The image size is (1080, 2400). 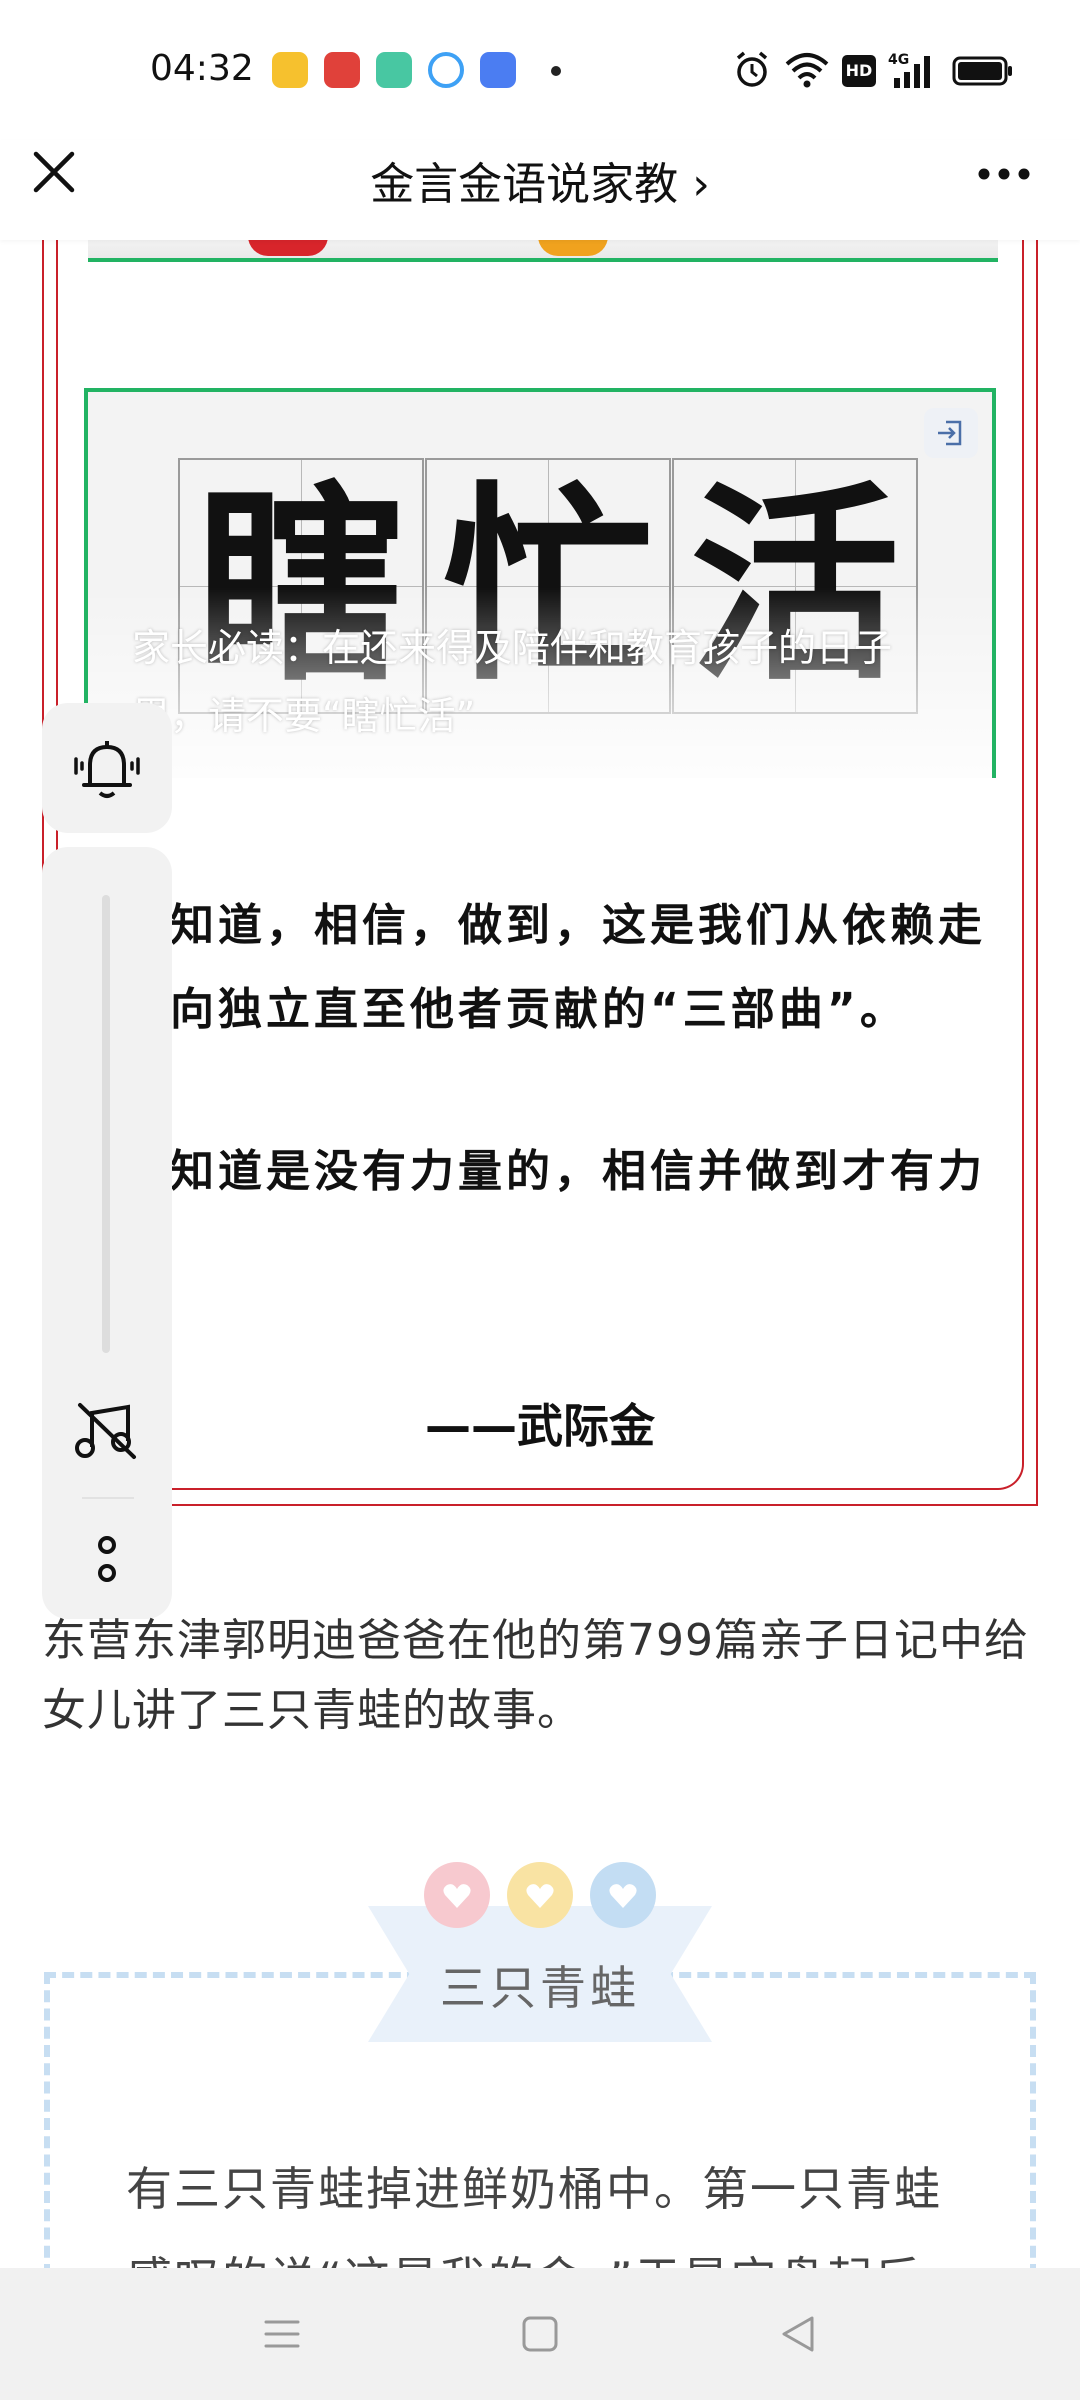 I want to click on back-icon, so click(x=798, y=2334).